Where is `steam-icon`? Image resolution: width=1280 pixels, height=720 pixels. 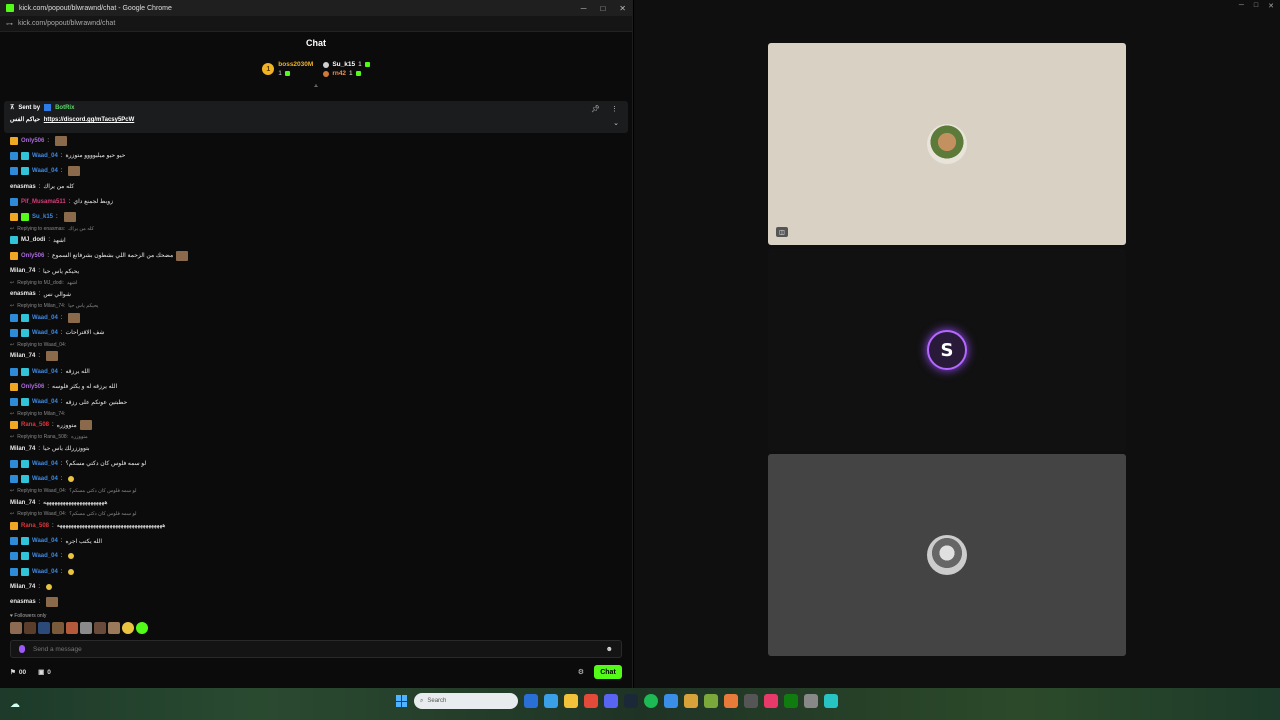
steam-icon is located at coordinates (631, 701).